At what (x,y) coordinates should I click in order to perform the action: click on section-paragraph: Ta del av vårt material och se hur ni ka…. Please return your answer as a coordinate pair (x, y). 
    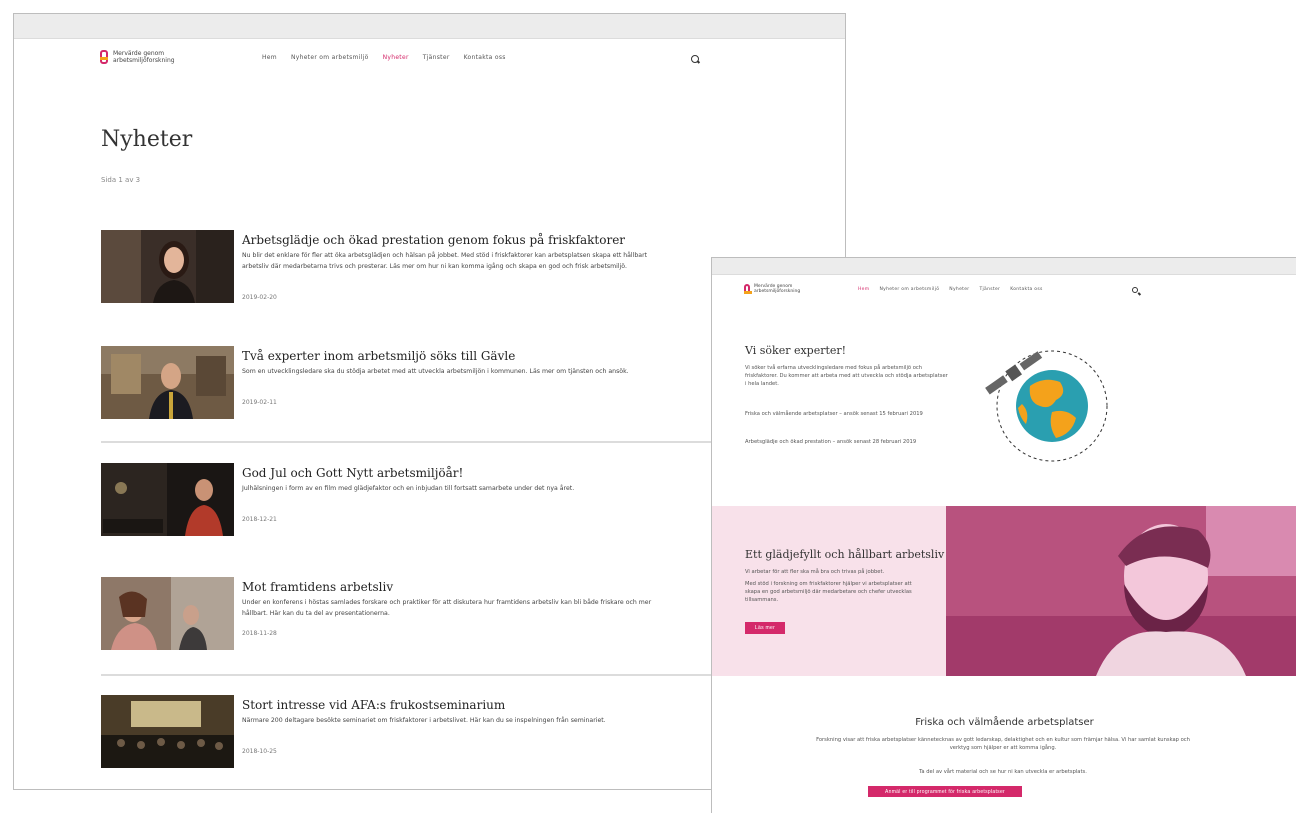
    Looking at the image, I should click on (1003, 772).